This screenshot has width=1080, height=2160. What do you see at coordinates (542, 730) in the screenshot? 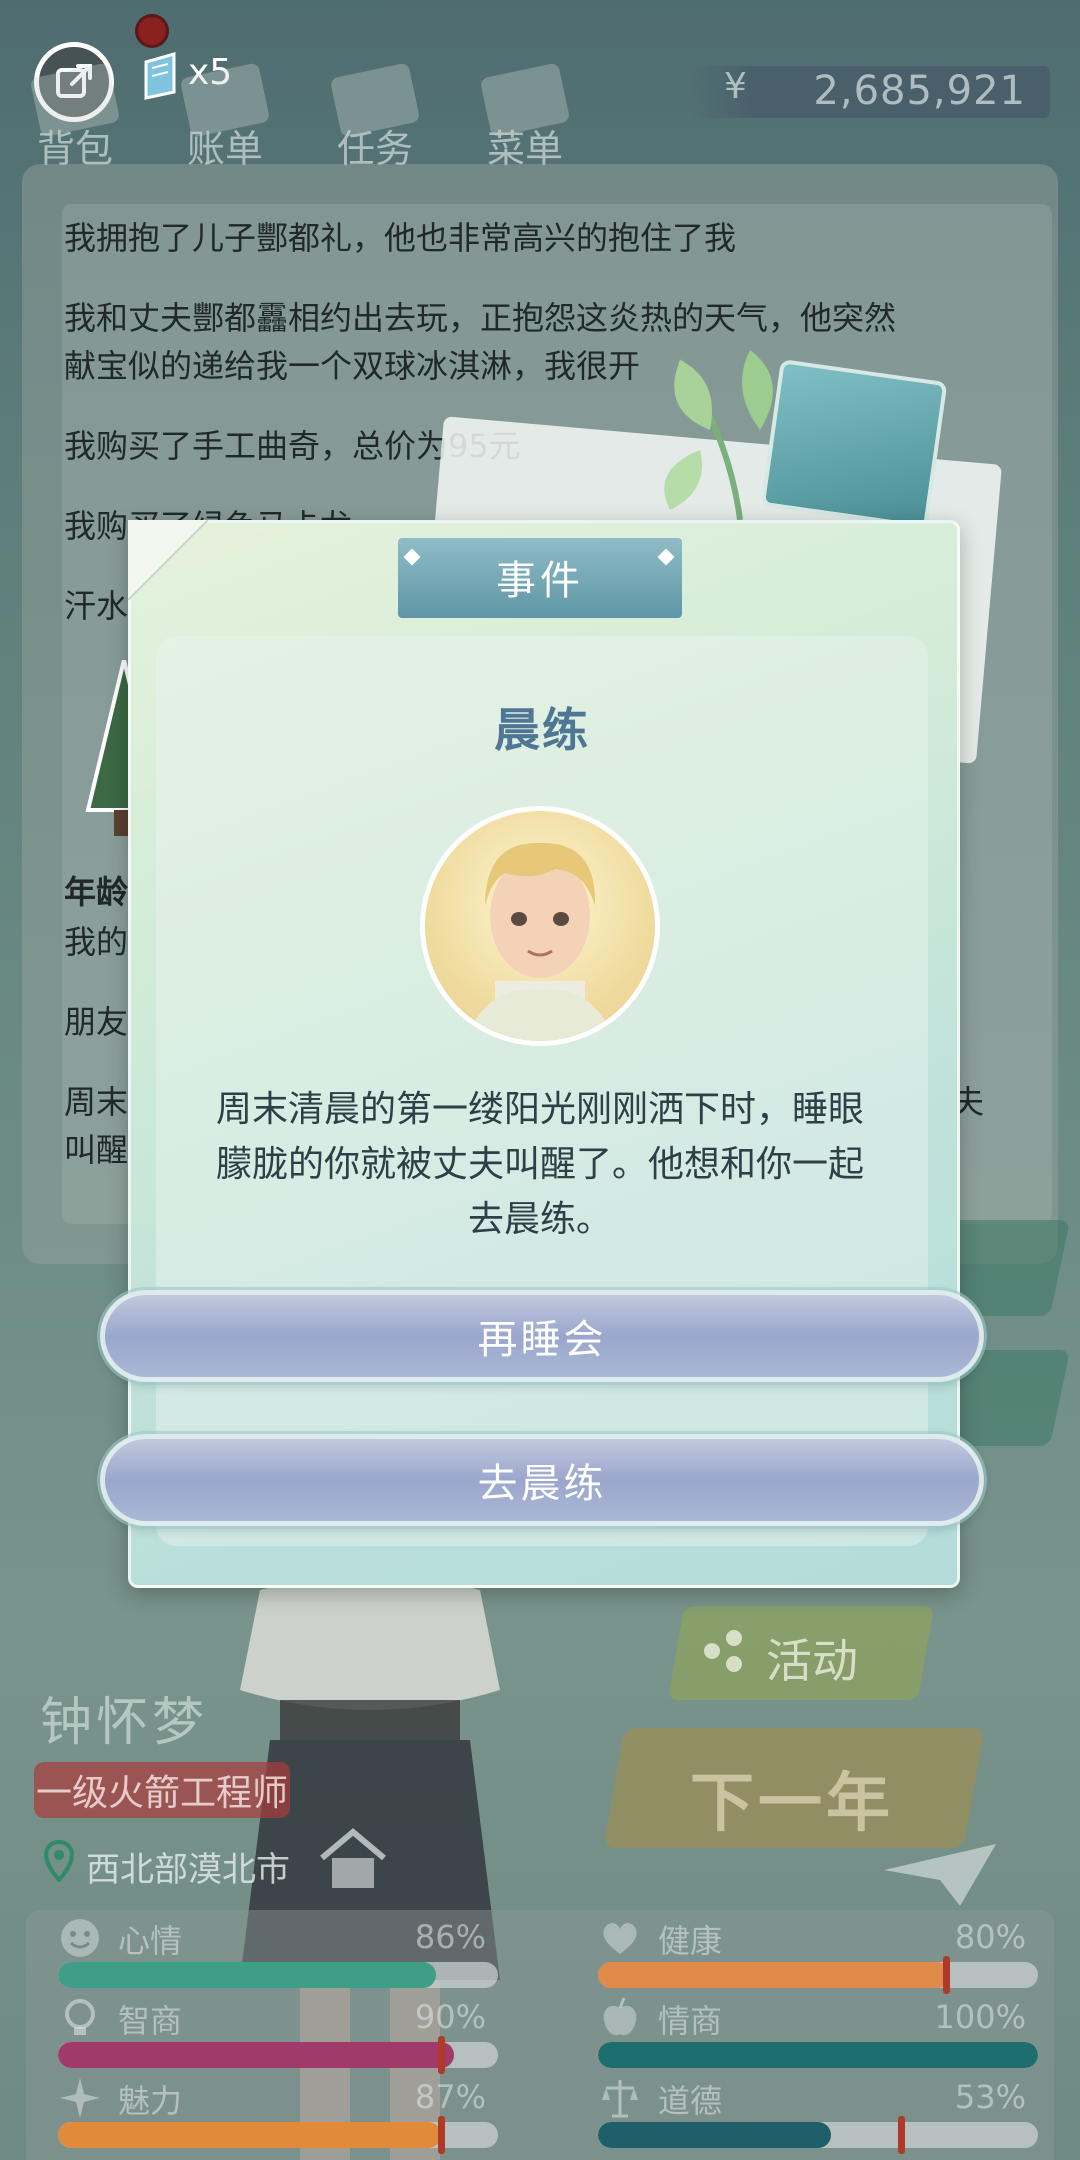
I see `event-title: 晨练` at bounding box center [542, 730].